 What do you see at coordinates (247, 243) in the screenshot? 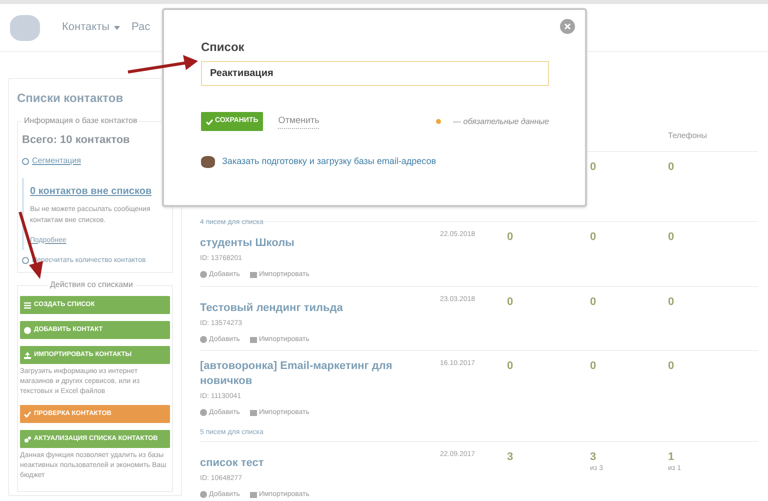
I see `list-title-link: студенты Школы` at bounding box center [247, 243].